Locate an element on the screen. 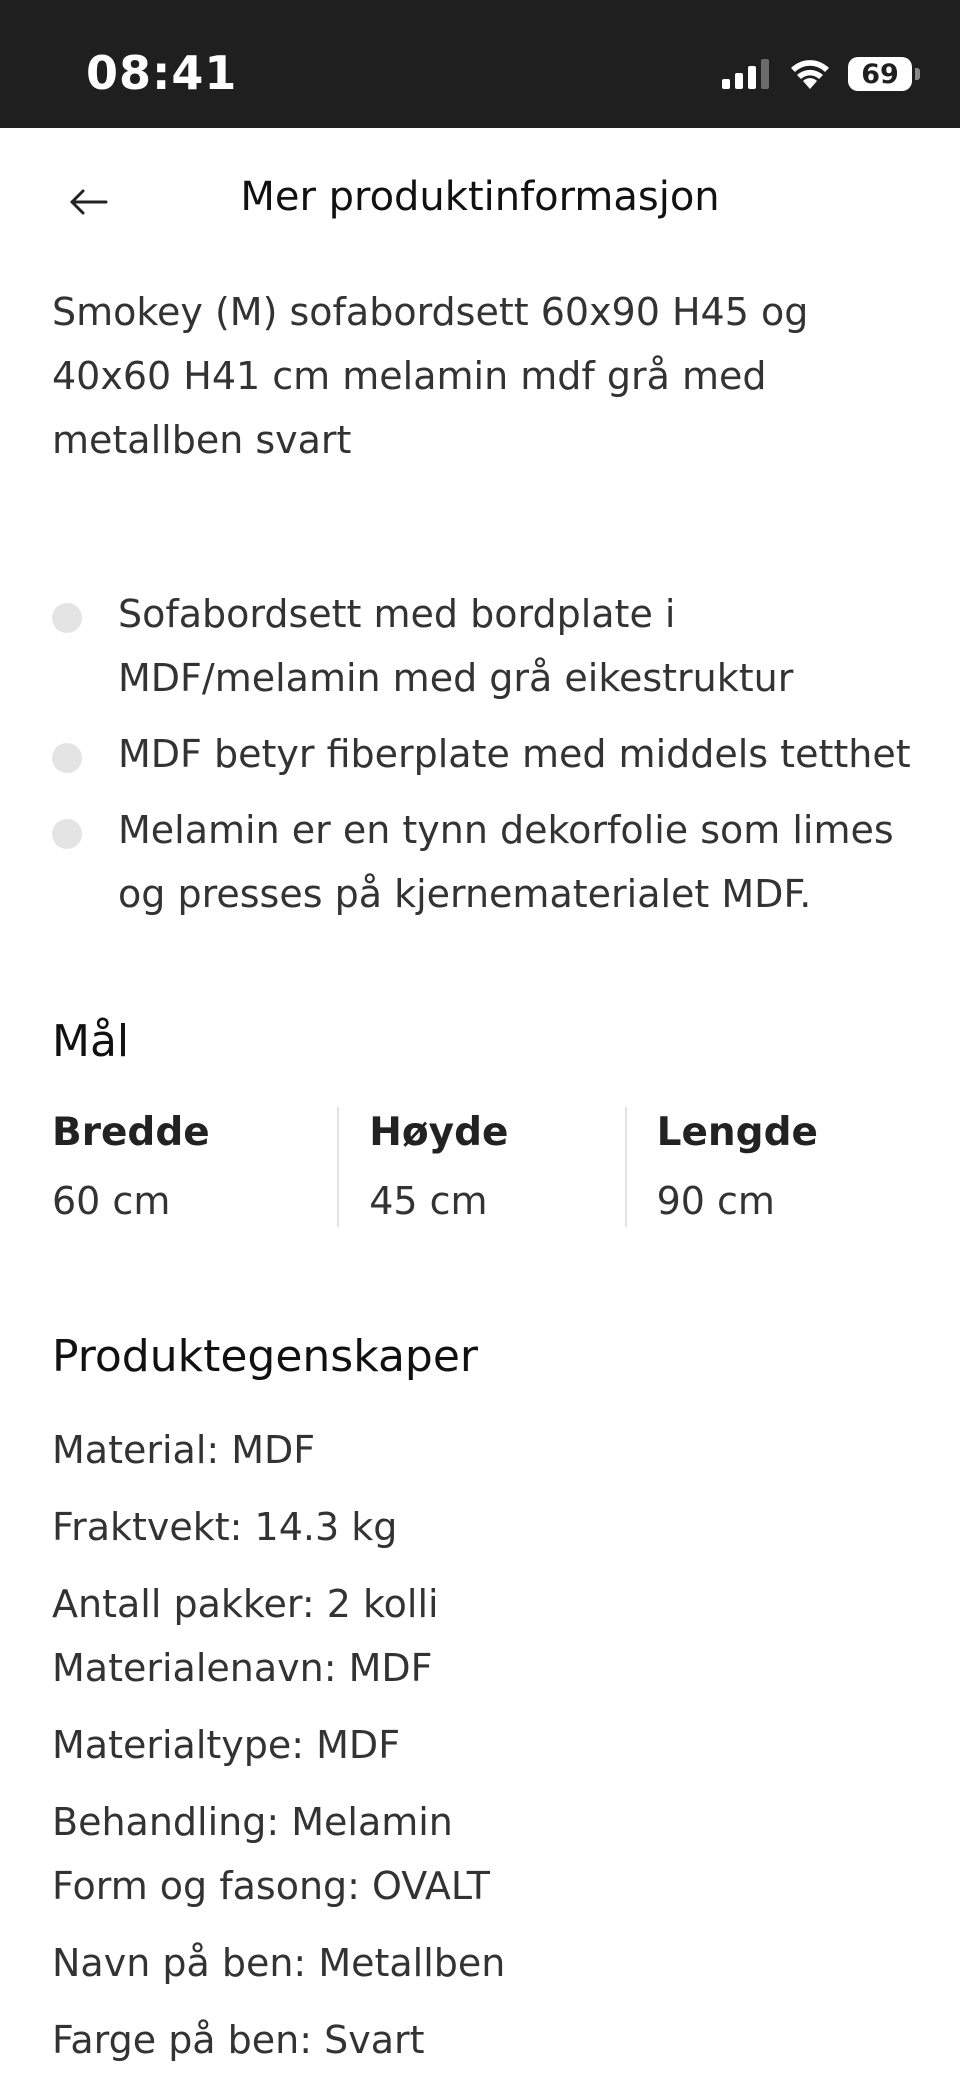 The height and width of the screenshot is (2079, 960). property-item: Form og fasong: OVALT is located at coordinates (271, 1886).